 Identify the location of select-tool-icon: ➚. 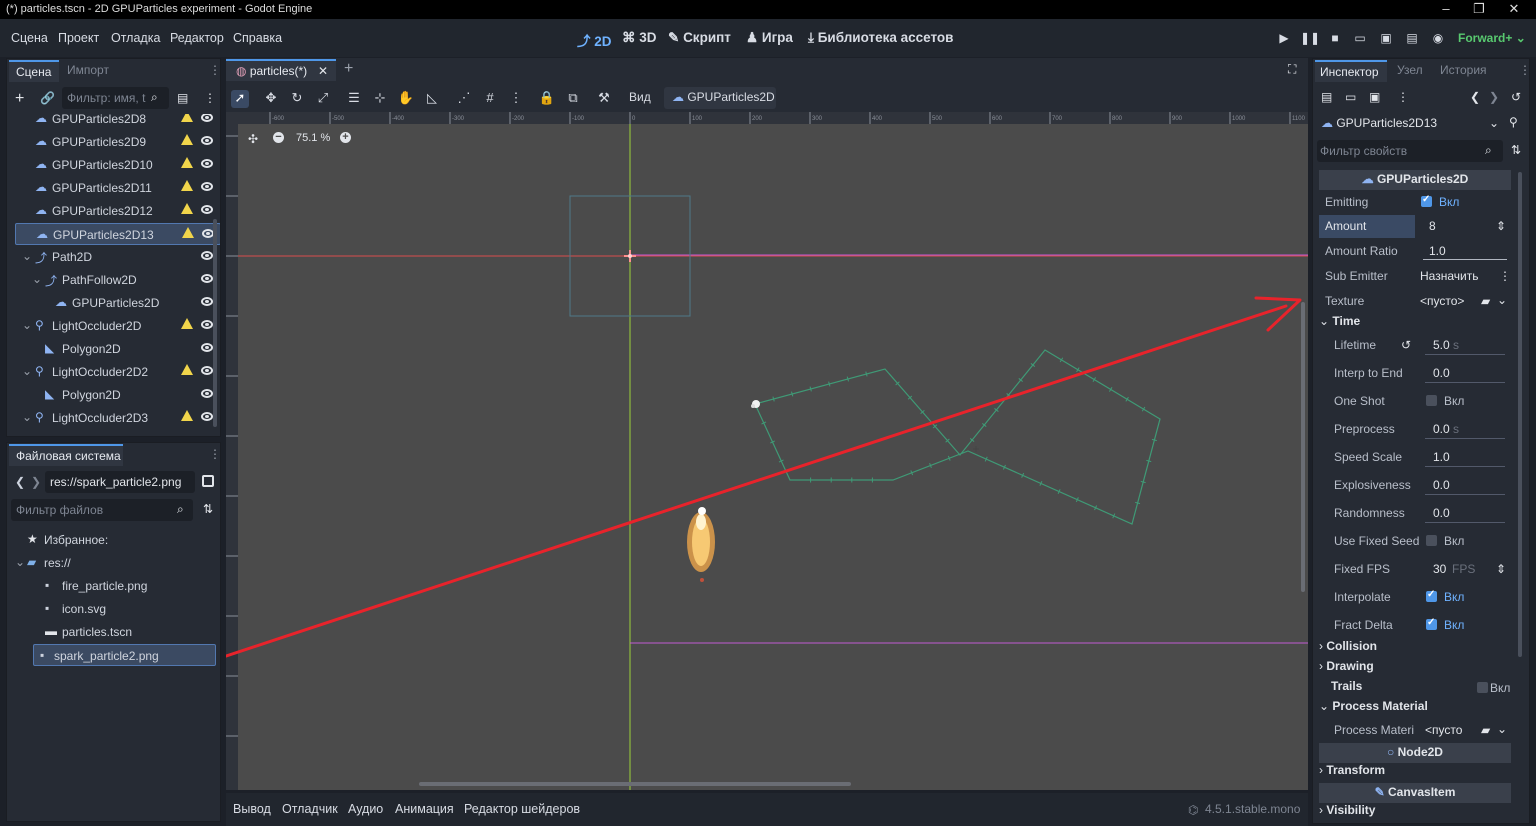
(240, 99).